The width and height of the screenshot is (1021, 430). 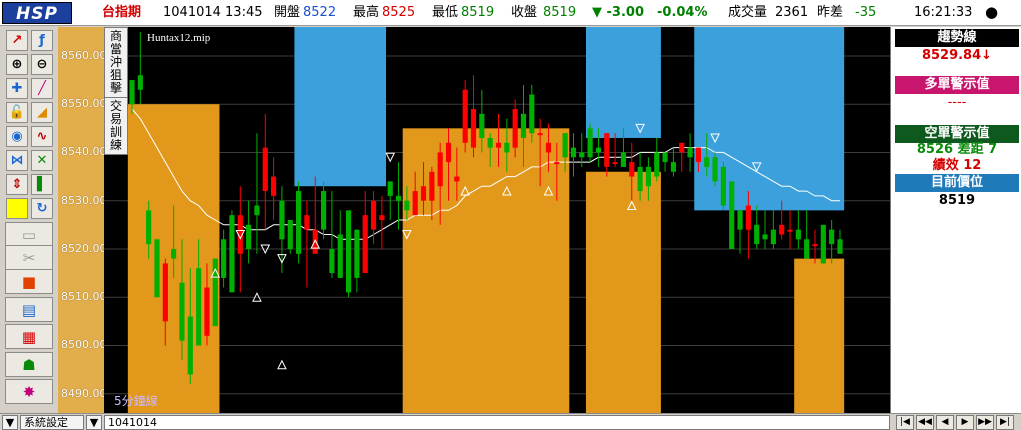 What do you see at coordinates (29, 257) in the screenshot?
I see `scissors-icon: ✂` at bounding box center [29, 257].